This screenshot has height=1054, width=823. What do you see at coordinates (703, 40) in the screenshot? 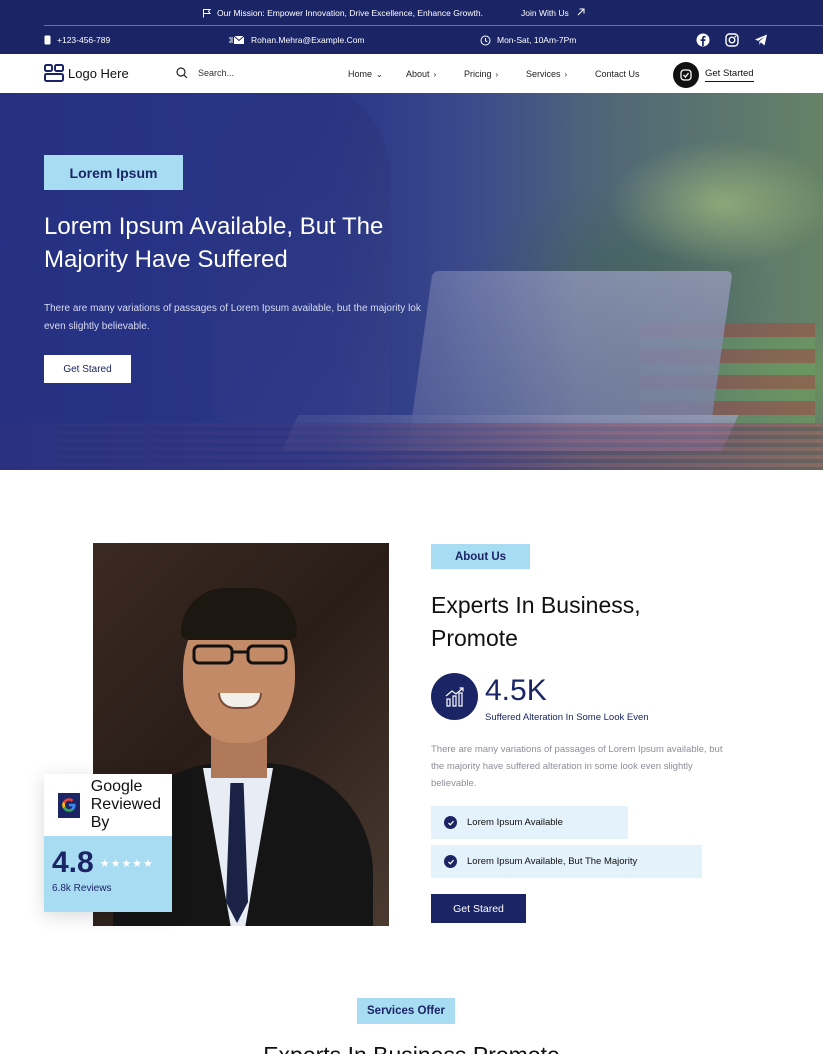
I see `facebook-icon` at bounding box center [703, 40].